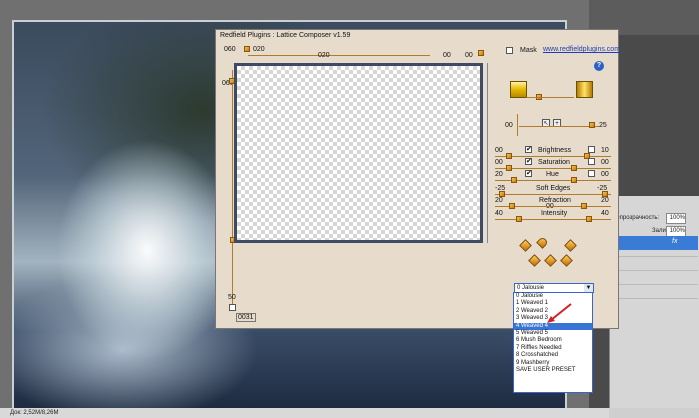 The image size is (699, 418). Describe the element at coordinates (553, 296) in the screenshot. I see `preset-option: 0 Jalousie` at that location.